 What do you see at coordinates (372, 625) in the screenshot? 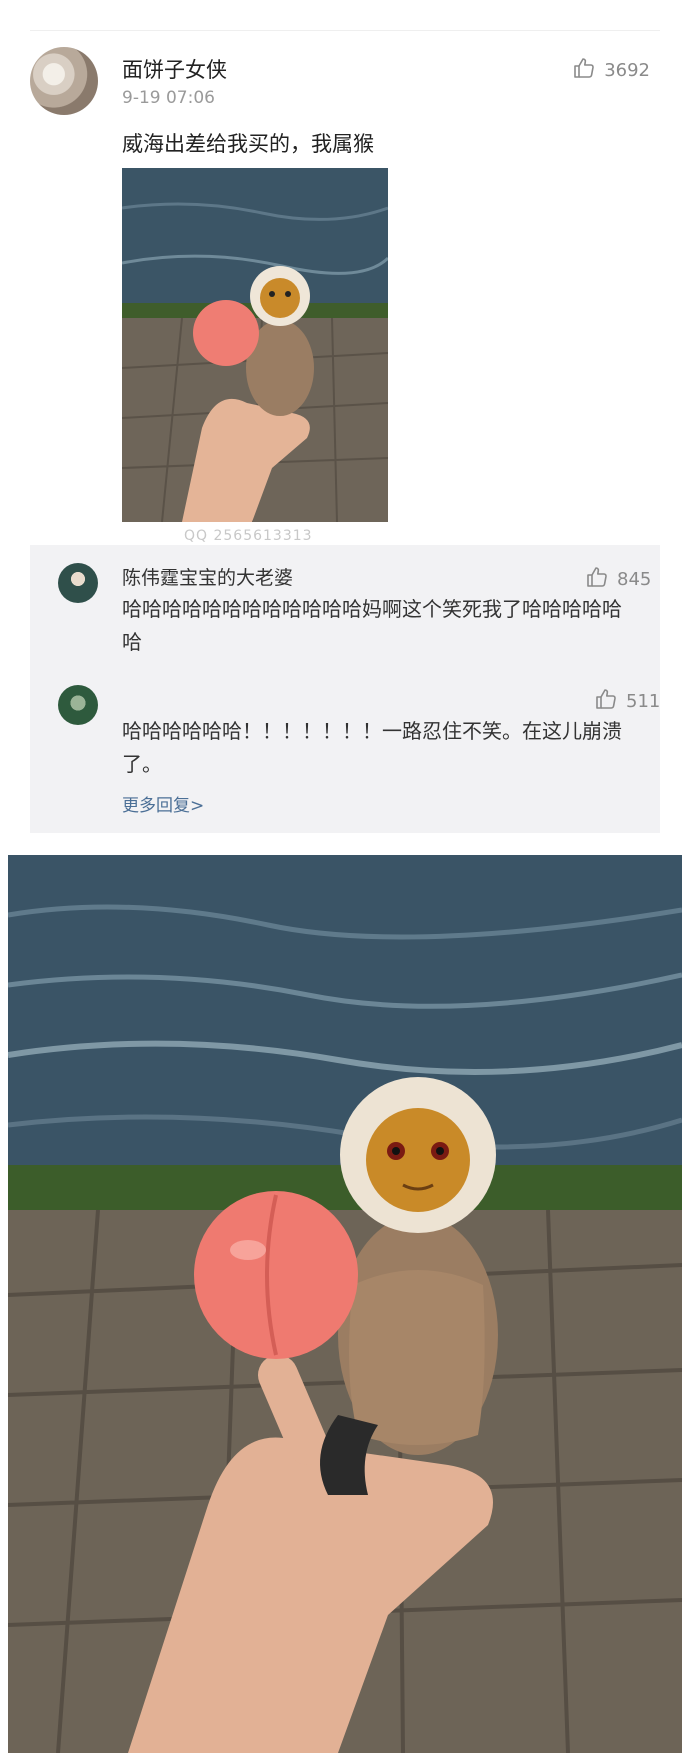
I see `comment-text: 哈哈哈哈哈哈哈哈哈哈哈哈妈啊这个笑死我了哈哈哈哈哈哈` at bounding box center [372, 625].